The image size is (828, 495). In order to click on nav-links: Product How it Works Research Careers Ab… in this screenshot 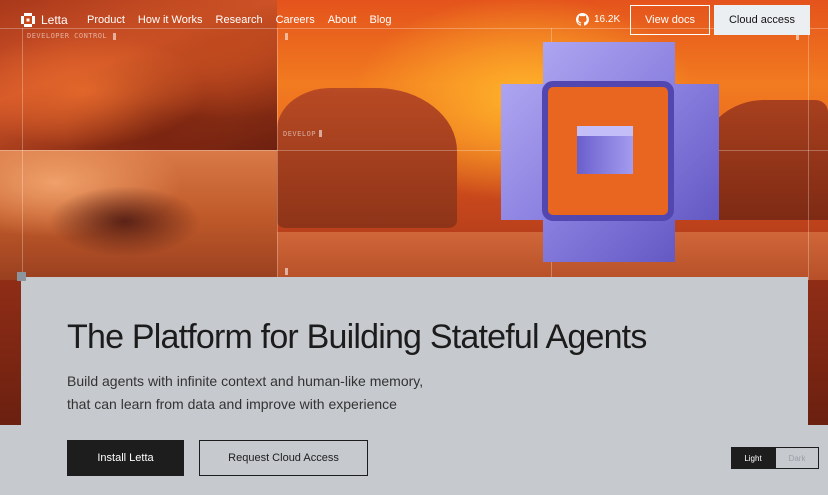, I will do `click(246, 20)`.